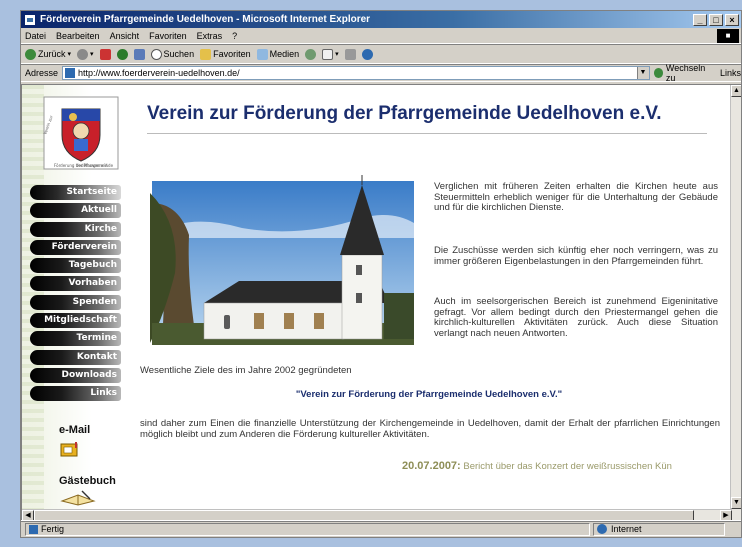 The image size is (742, 547). I want to click on address-url: http://www.foerderverein-uedelhoven.de/, so click(159, 73).